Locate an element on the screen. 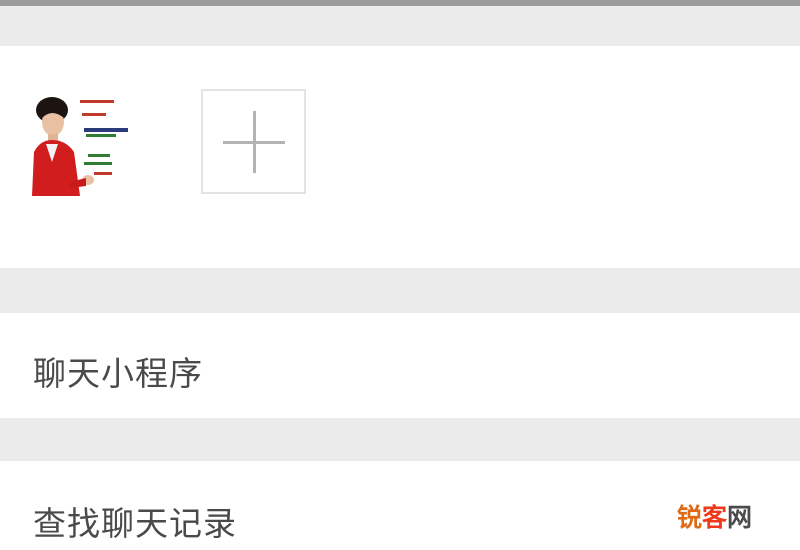 Image resolution: width=800 pixels, height=550 pixels. search-chat-history-label: 查找聊天记录 is located at coordinates (135, 523).